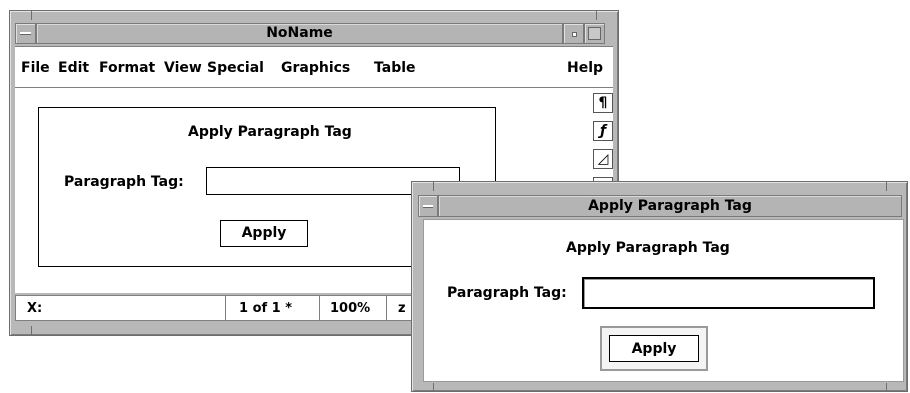 The height and width of the screenshot is (393, 910). What do you see at coordinates (603, 103) in the screenshot?
I see `pilcrow-icon: ¶` at bounding box center [603, 103].